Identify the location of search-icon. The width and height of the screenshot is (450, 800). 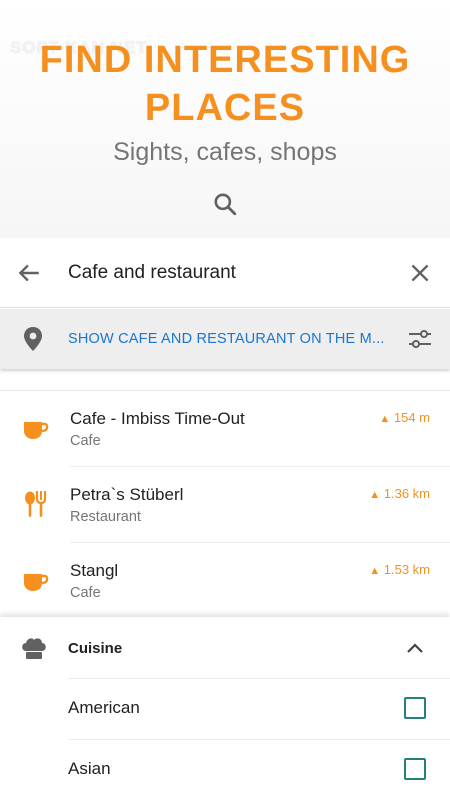
(225, 204).